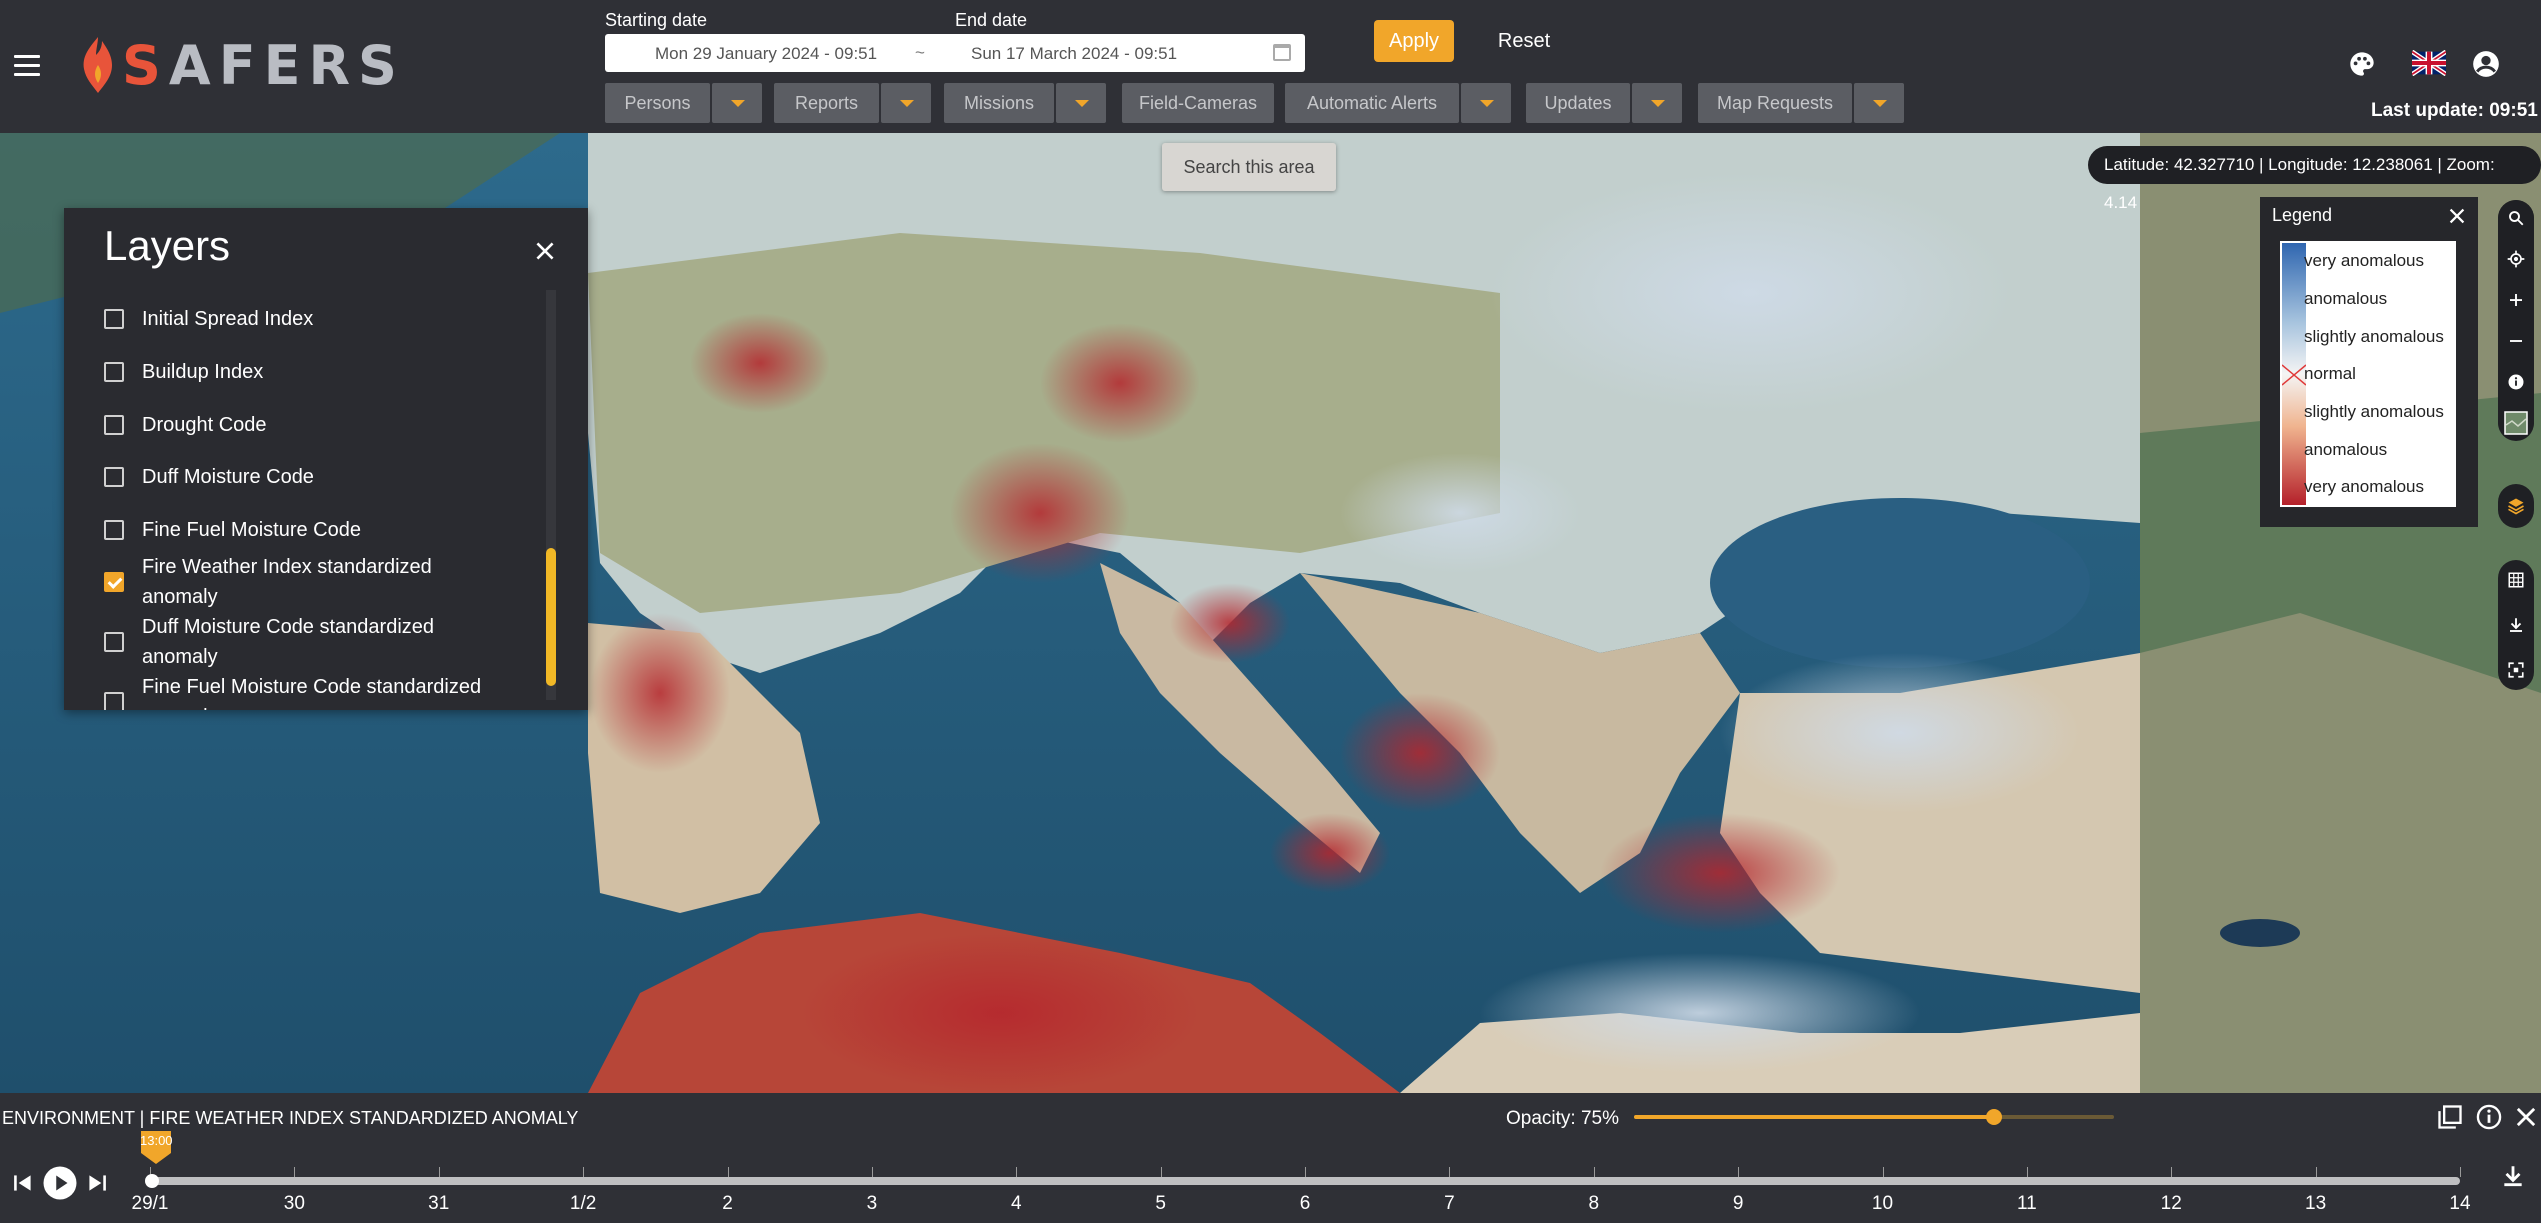  I want to click on search-icon, so click(2516, 218).